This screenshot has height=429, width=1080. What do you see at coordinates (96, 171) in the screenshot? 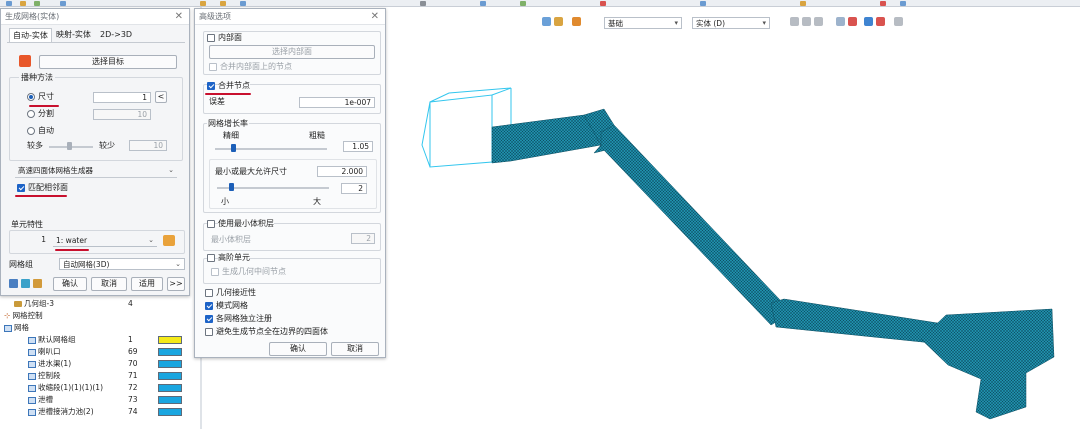
I see `generator-select: 高速四面体网格生成器 ⌄` at bounding box center [96, 171].